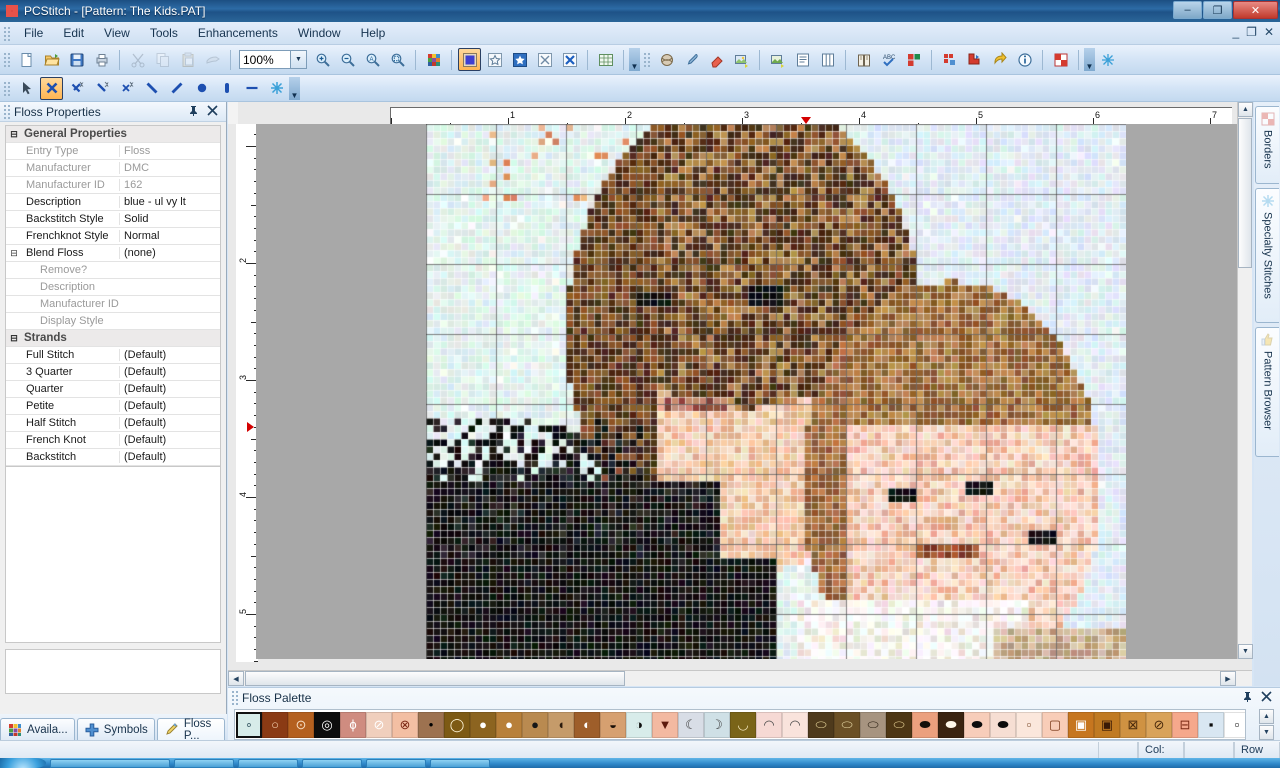 The height and width of the screenshot is (768, 1280). Describe the element at coordinates (373, 33) in the screenshot. I see `menu-help: Help` at that location.